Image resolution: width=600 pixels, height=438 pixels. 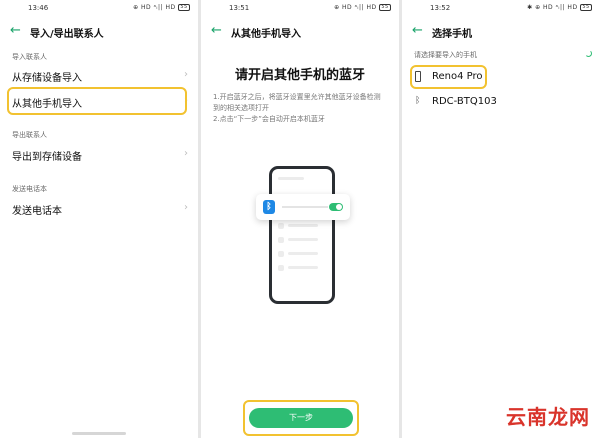 What do you see at coordinates (47, 104) in the screenshot?
I see `item-label: 从其他手机导入` at bounding box center [47, 104].